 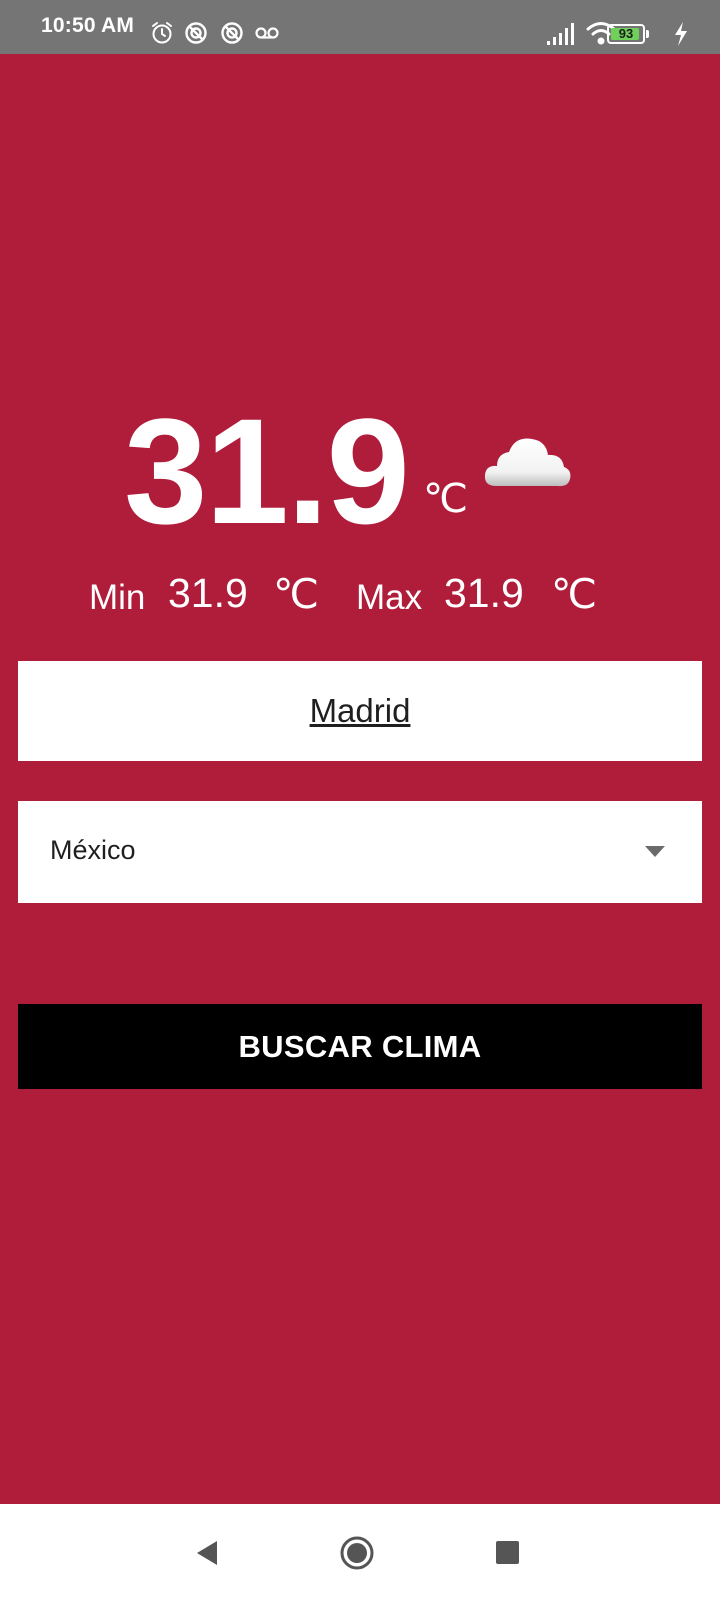 I want to click on country-dropdown: México, so click(x=360, y=852).